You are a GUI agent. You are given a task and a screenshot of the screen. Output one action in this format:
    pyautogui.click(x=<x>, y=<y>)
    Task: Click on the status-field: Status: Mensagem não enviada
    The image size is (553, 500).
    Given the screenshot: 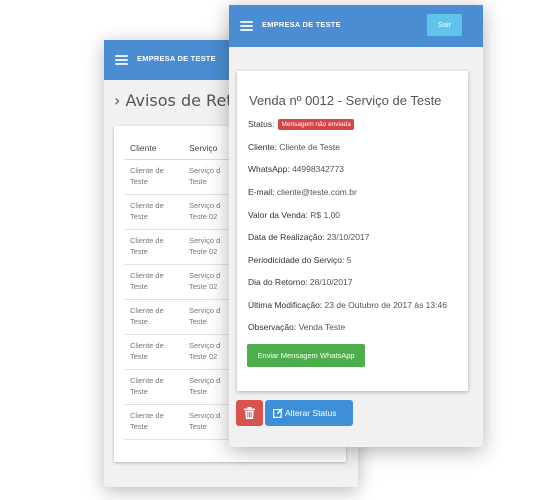 What is the action you would take?
    pyautogui.click(x=301, y=124)
    